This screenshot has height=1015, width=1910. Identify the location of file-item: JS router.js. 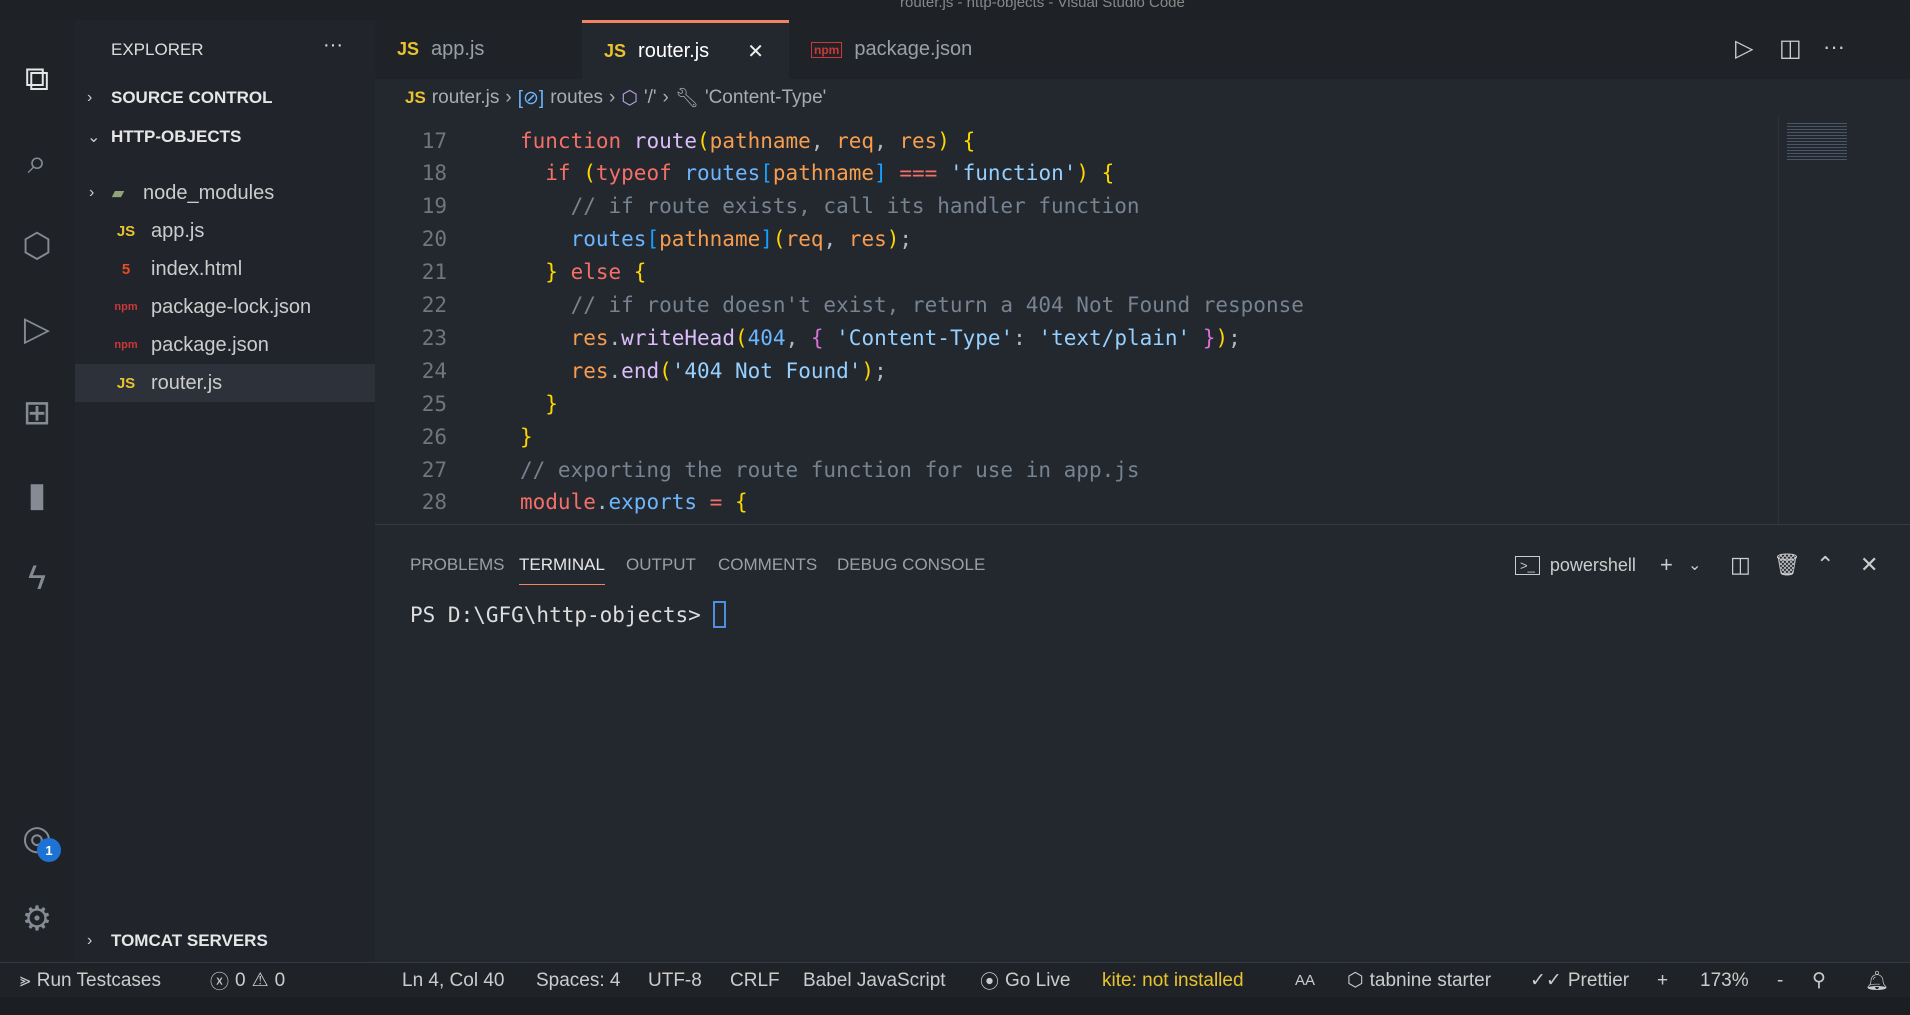
(225, 383).